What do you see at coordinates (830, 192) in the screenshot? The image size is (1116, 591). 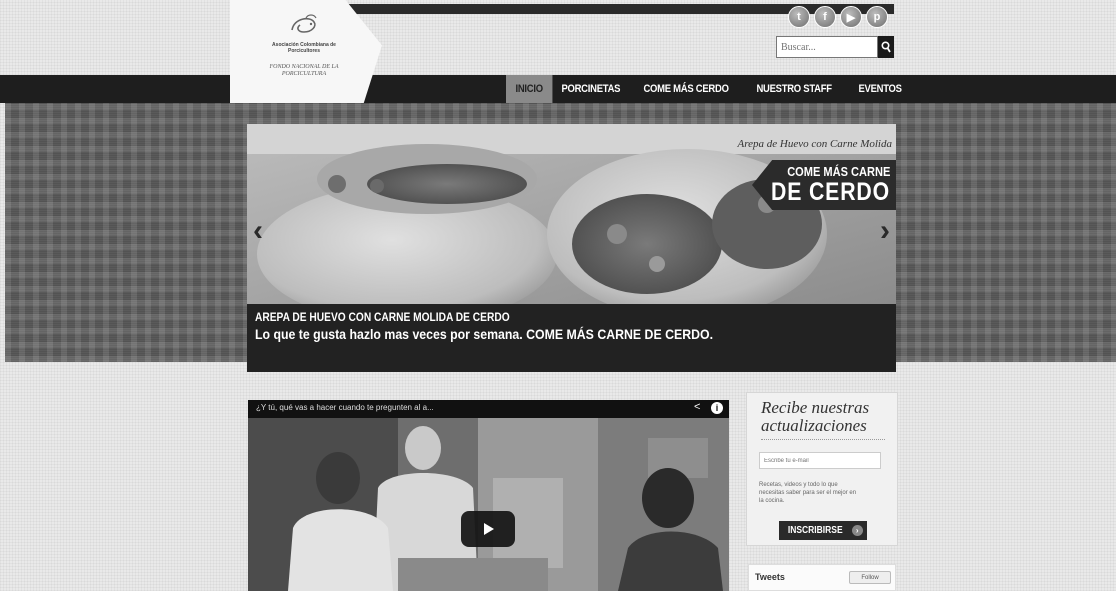 I see `banner-line-2: DE CERDO` at bounding box center [830, 192].